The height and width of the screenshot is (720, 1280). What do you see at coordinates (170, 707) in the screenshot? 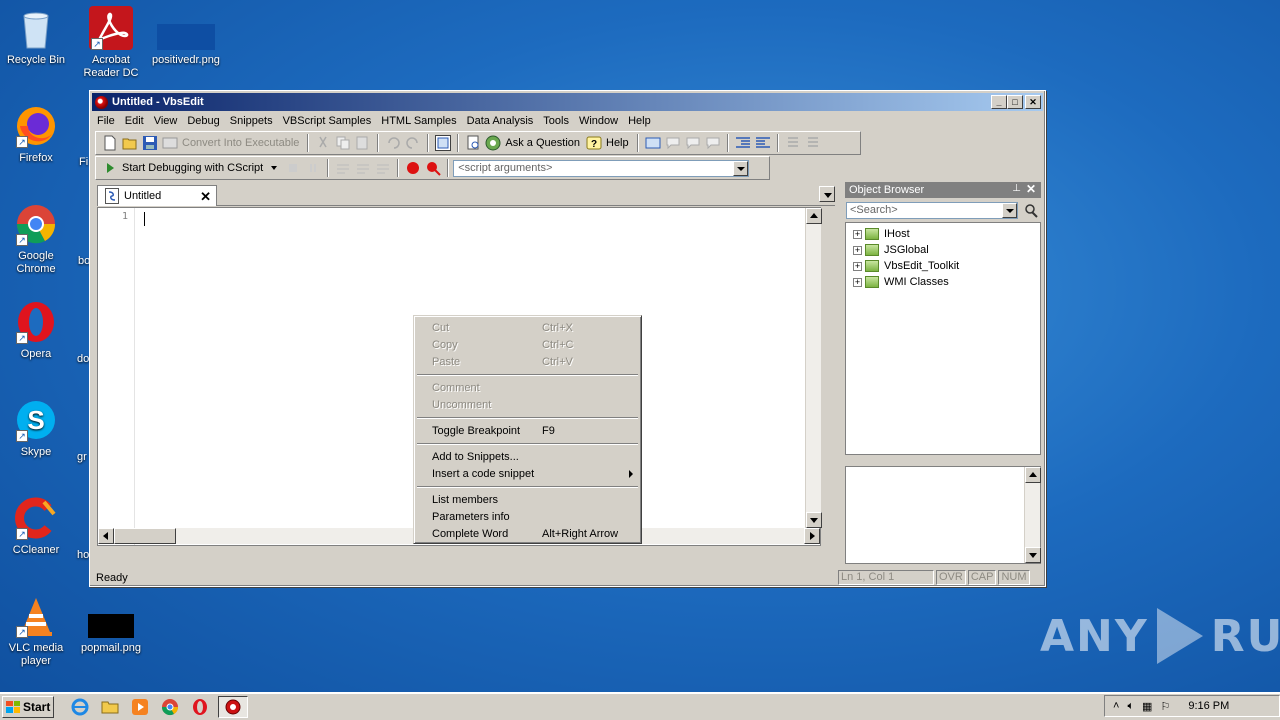
I see `taskbar-chrome` at bounding box center [170, 707].